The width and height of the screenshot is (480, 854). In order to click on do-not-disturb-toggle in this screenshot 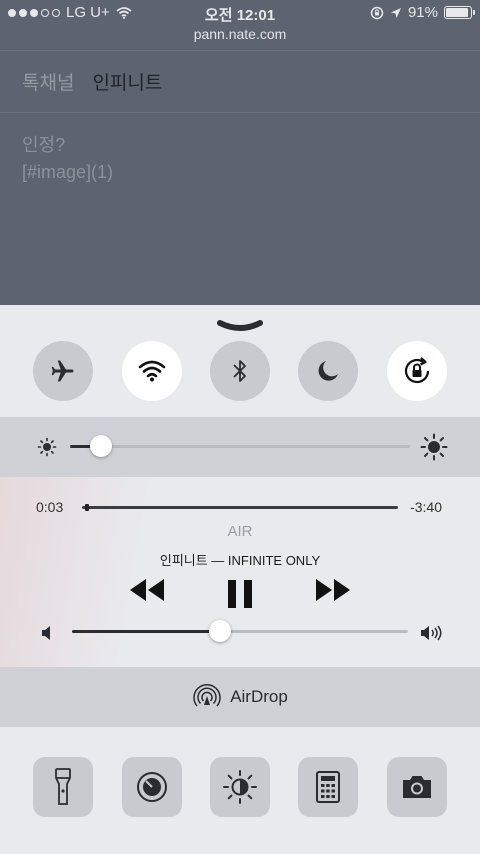, I will do `click(328, 371)`.